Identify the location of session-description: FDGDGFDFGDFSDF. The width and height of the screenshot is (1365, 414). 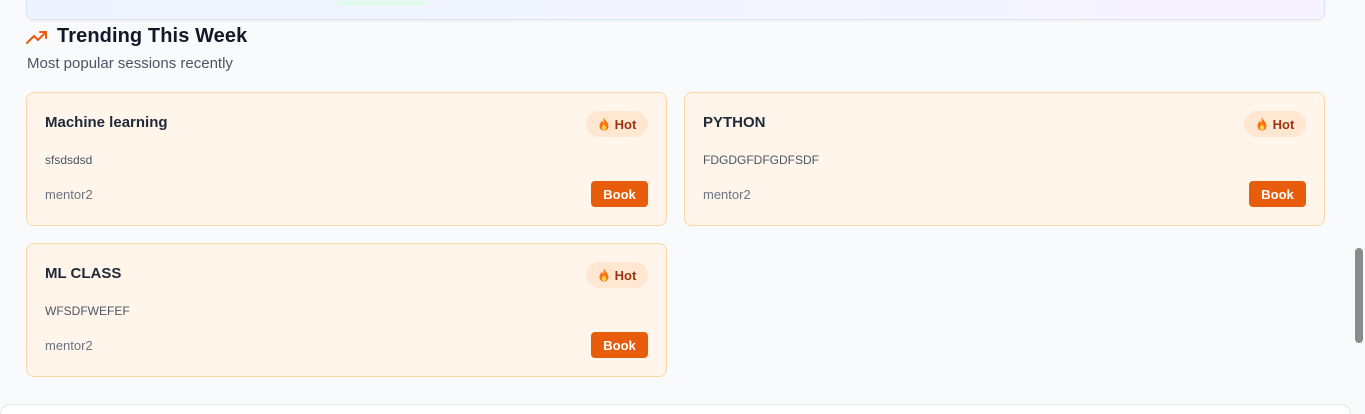
(761, 160).